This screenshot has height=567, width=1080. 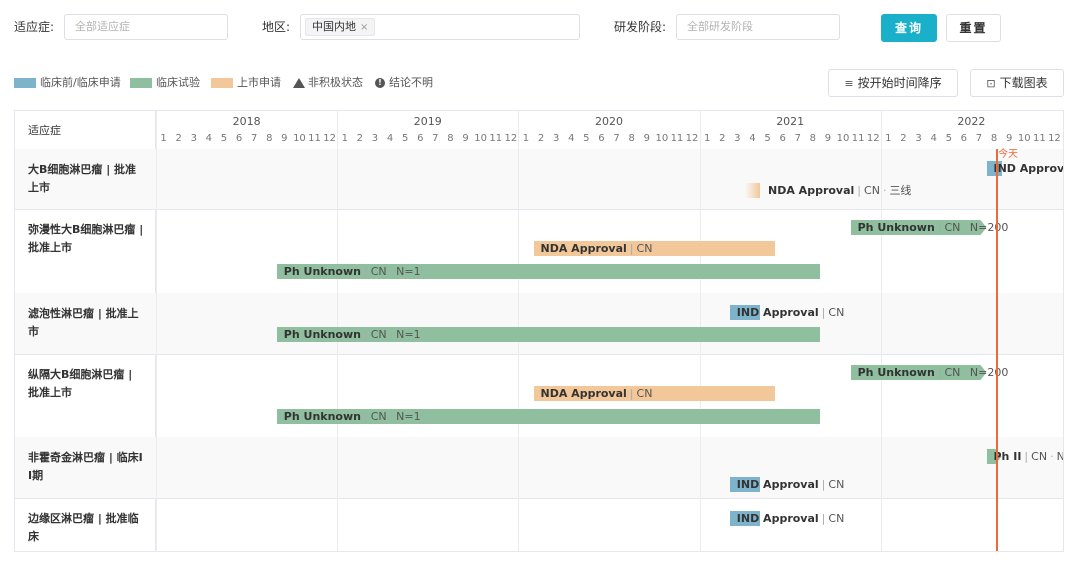 I want to click on download-chart-button: ⊡ 下载图表, so click(x=1017, y=83).